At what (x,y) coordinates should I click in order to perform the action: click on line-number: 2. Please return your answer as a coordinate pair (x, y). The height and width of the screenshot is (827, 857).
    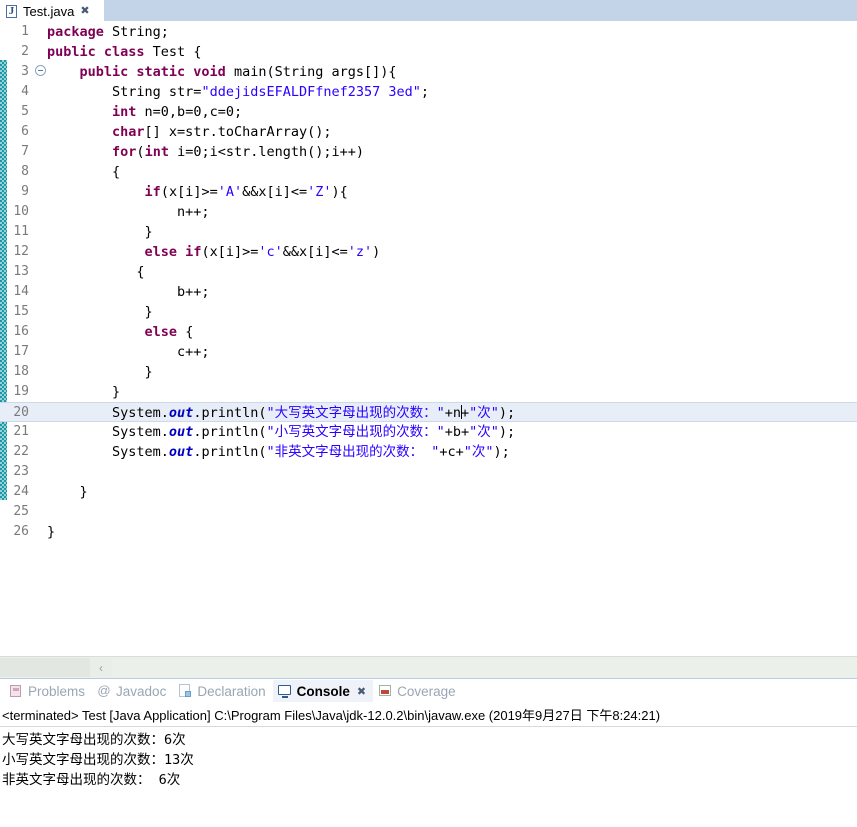
    Looking at the image, I should click on (25, 51).